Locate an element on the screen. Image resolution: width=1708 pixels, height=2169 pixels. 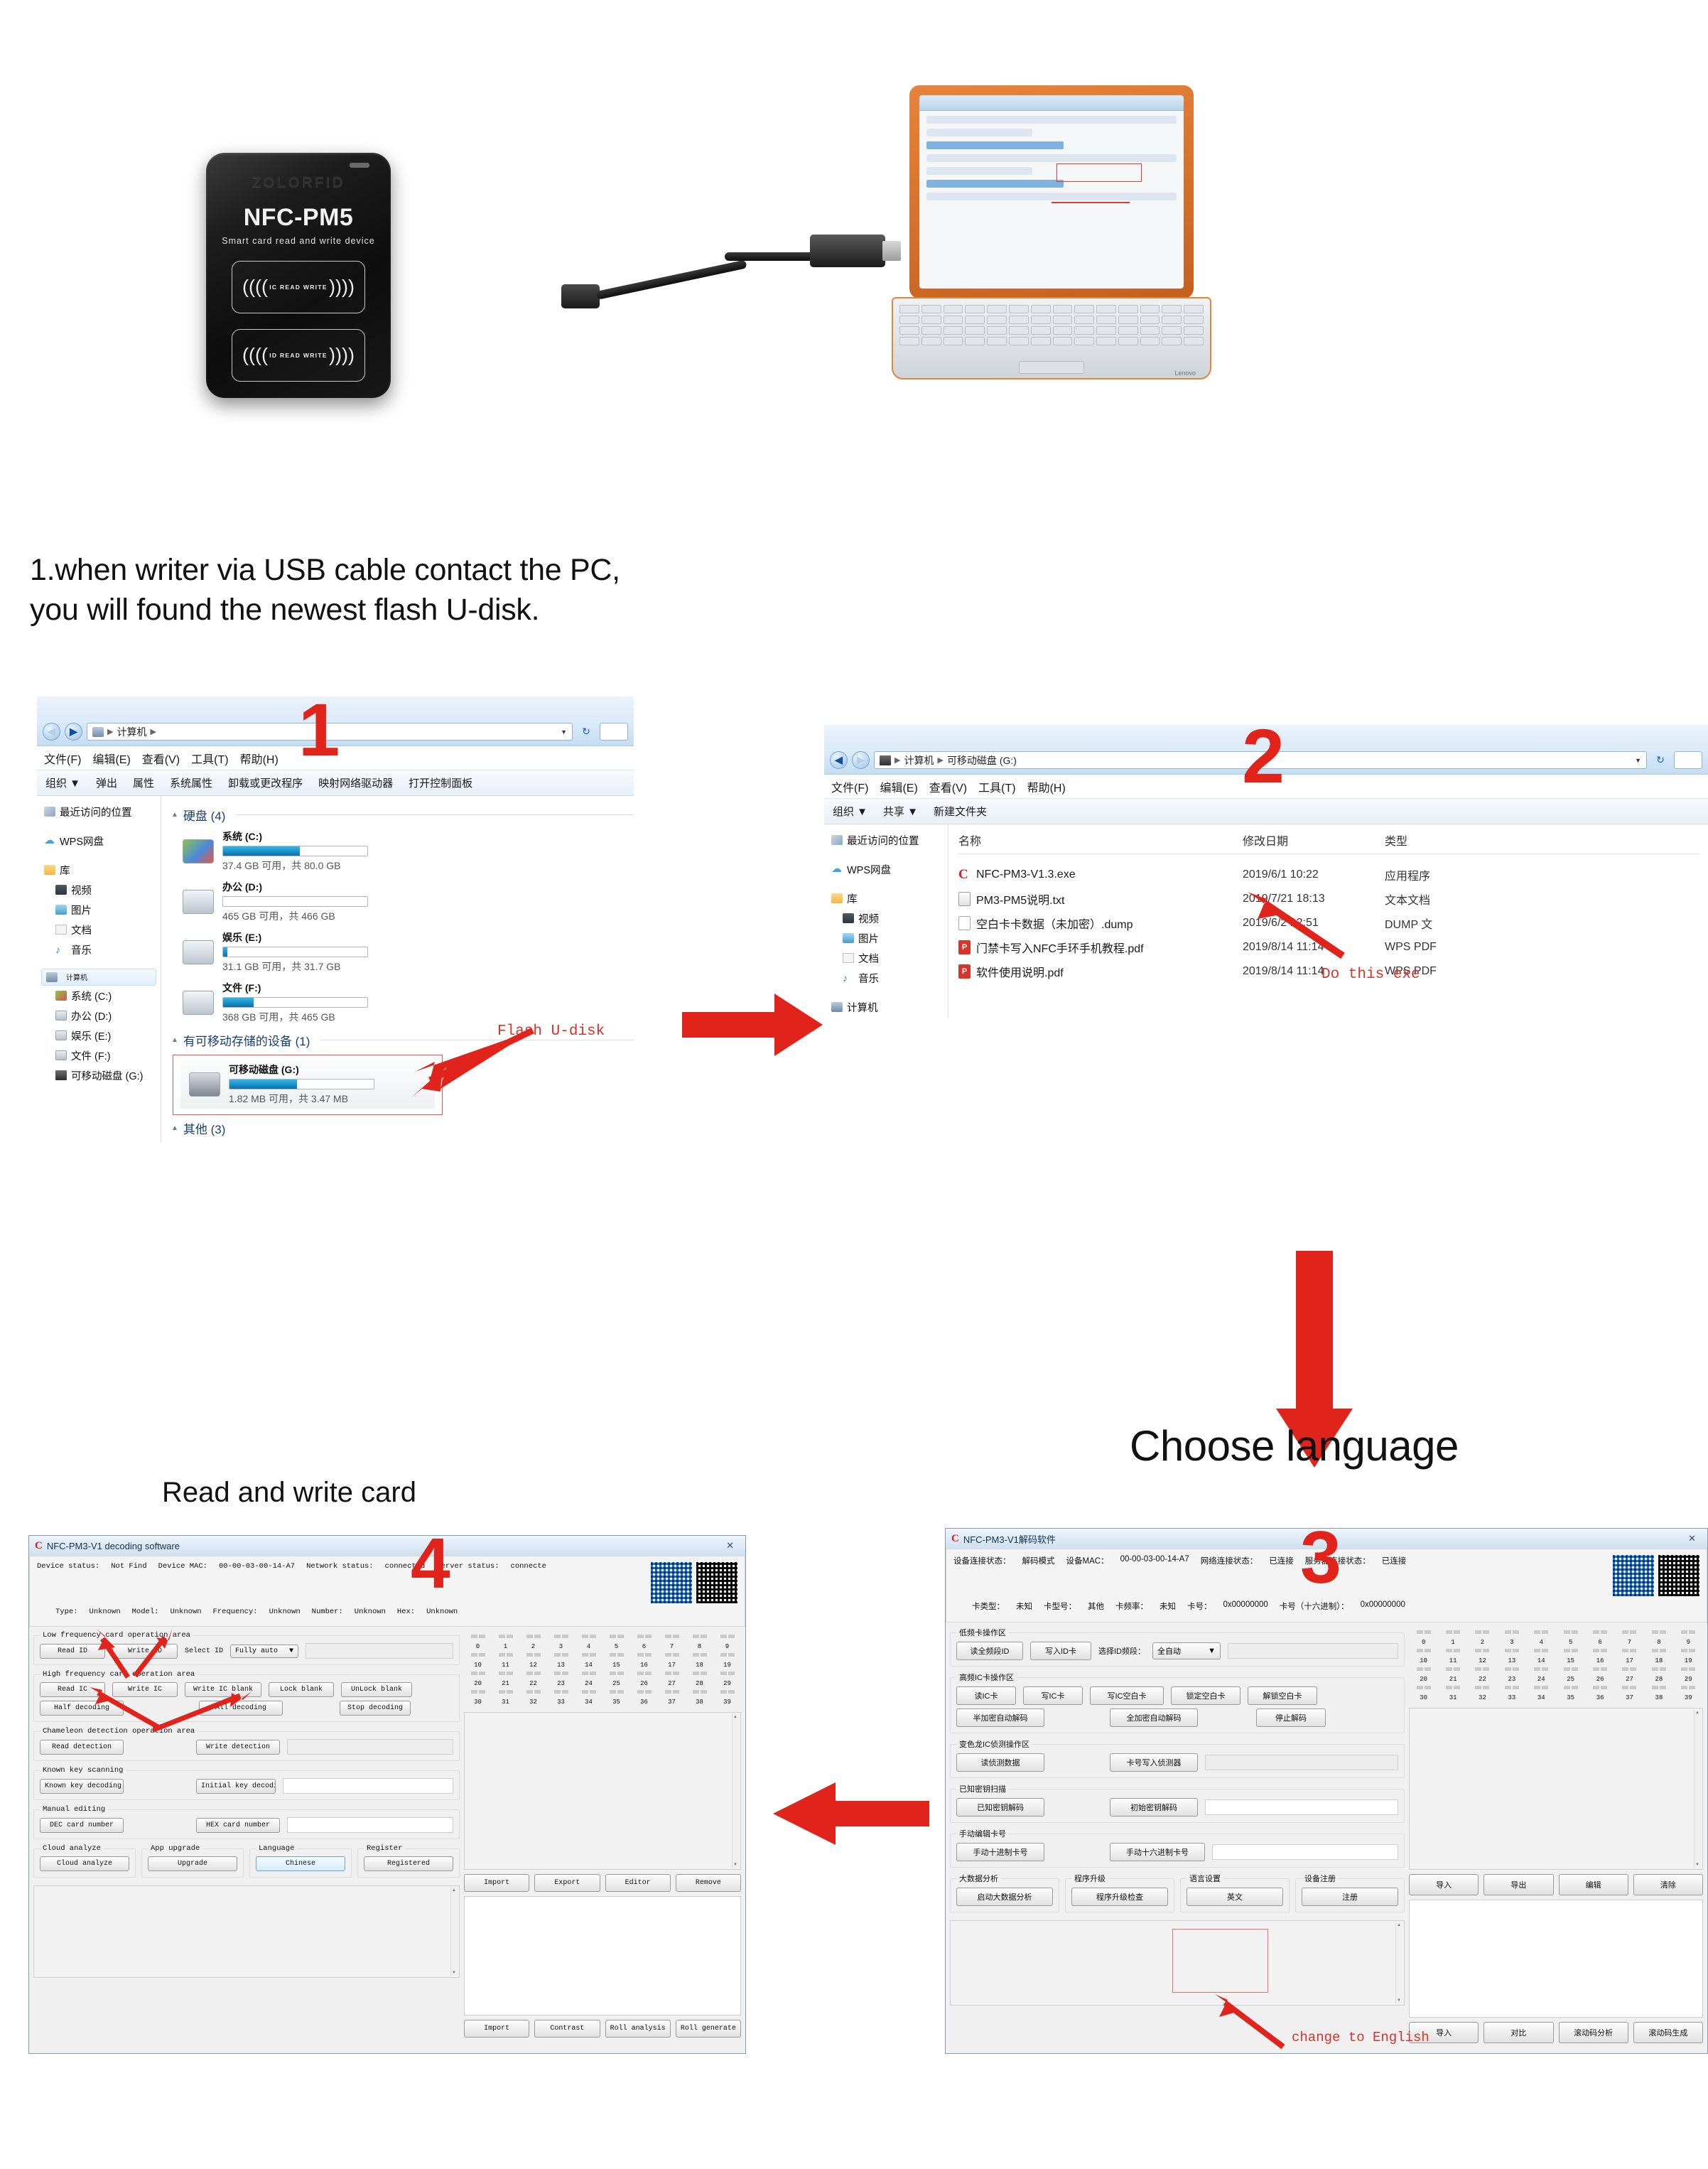
read-ic-button: 读IC卡 is located at coordinates (986, 1695).